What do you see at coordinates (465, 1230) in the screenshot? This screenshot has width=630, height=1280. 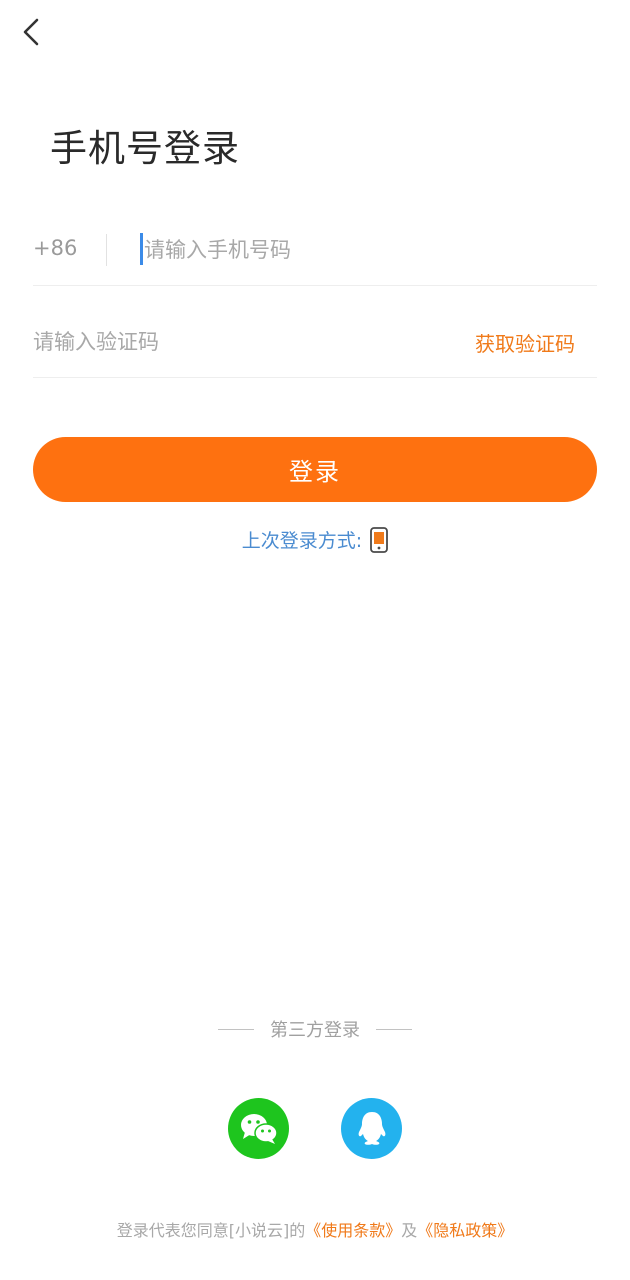 I see `privacy-link: 《隐私政策》` at bounding box center [465, 1230].